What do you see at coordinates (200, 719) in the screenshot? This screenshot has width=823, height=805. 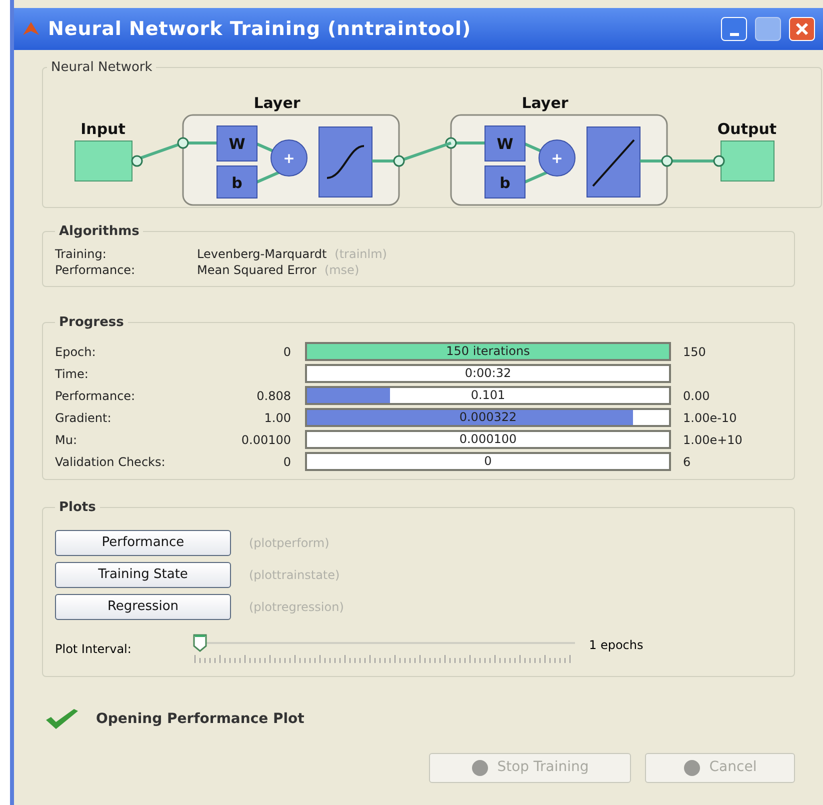 I see `status-message: Opening Performance Plot` at bounding box center [200, 719].